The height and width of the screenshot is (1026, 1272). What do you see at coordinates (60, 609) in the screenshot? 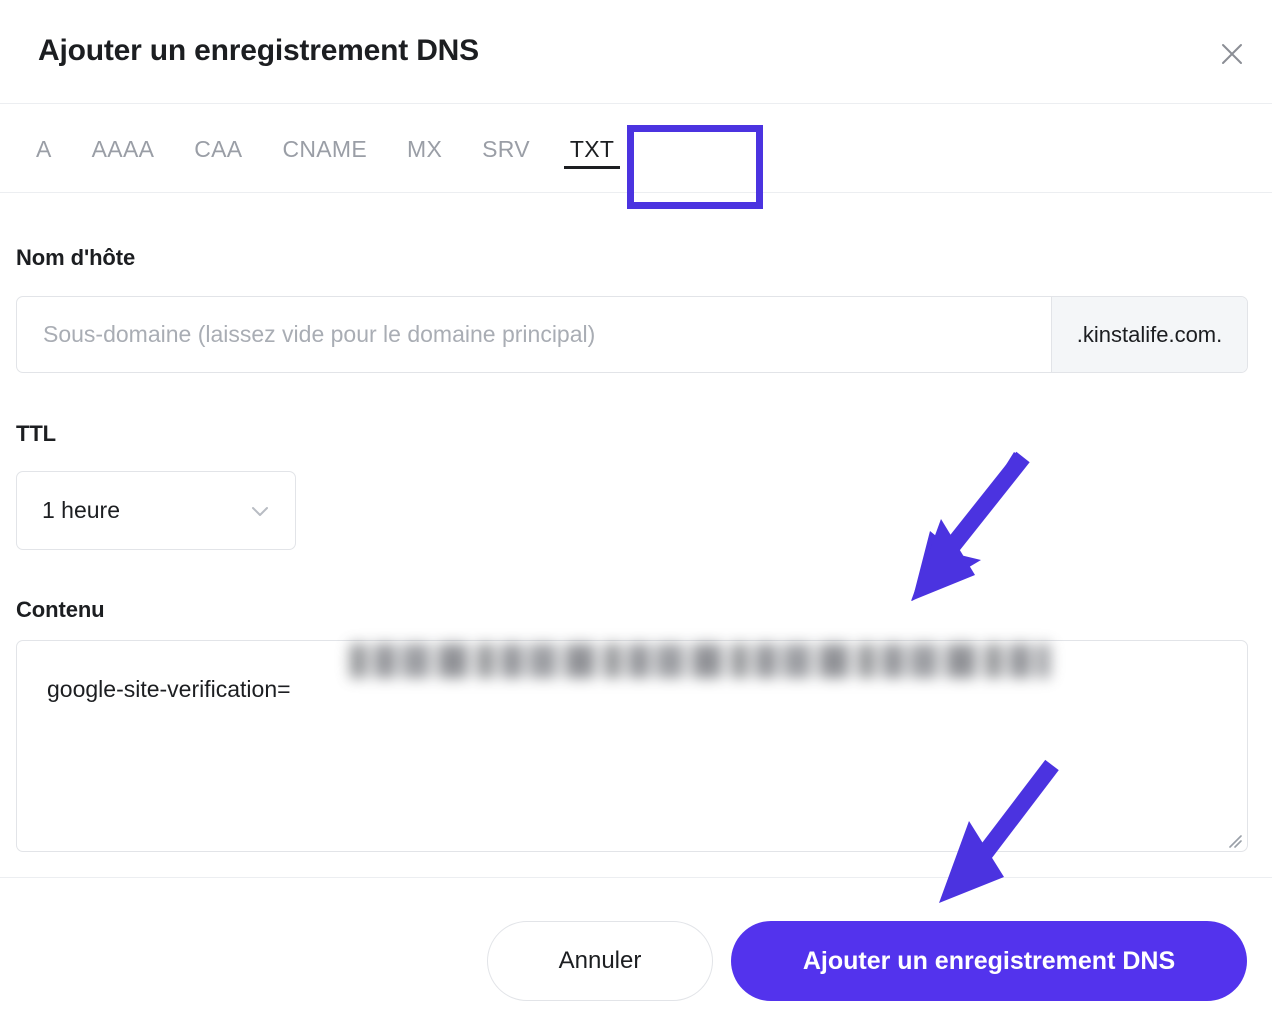
I see `content-label: Contenu` at bounding box center [60, 609].